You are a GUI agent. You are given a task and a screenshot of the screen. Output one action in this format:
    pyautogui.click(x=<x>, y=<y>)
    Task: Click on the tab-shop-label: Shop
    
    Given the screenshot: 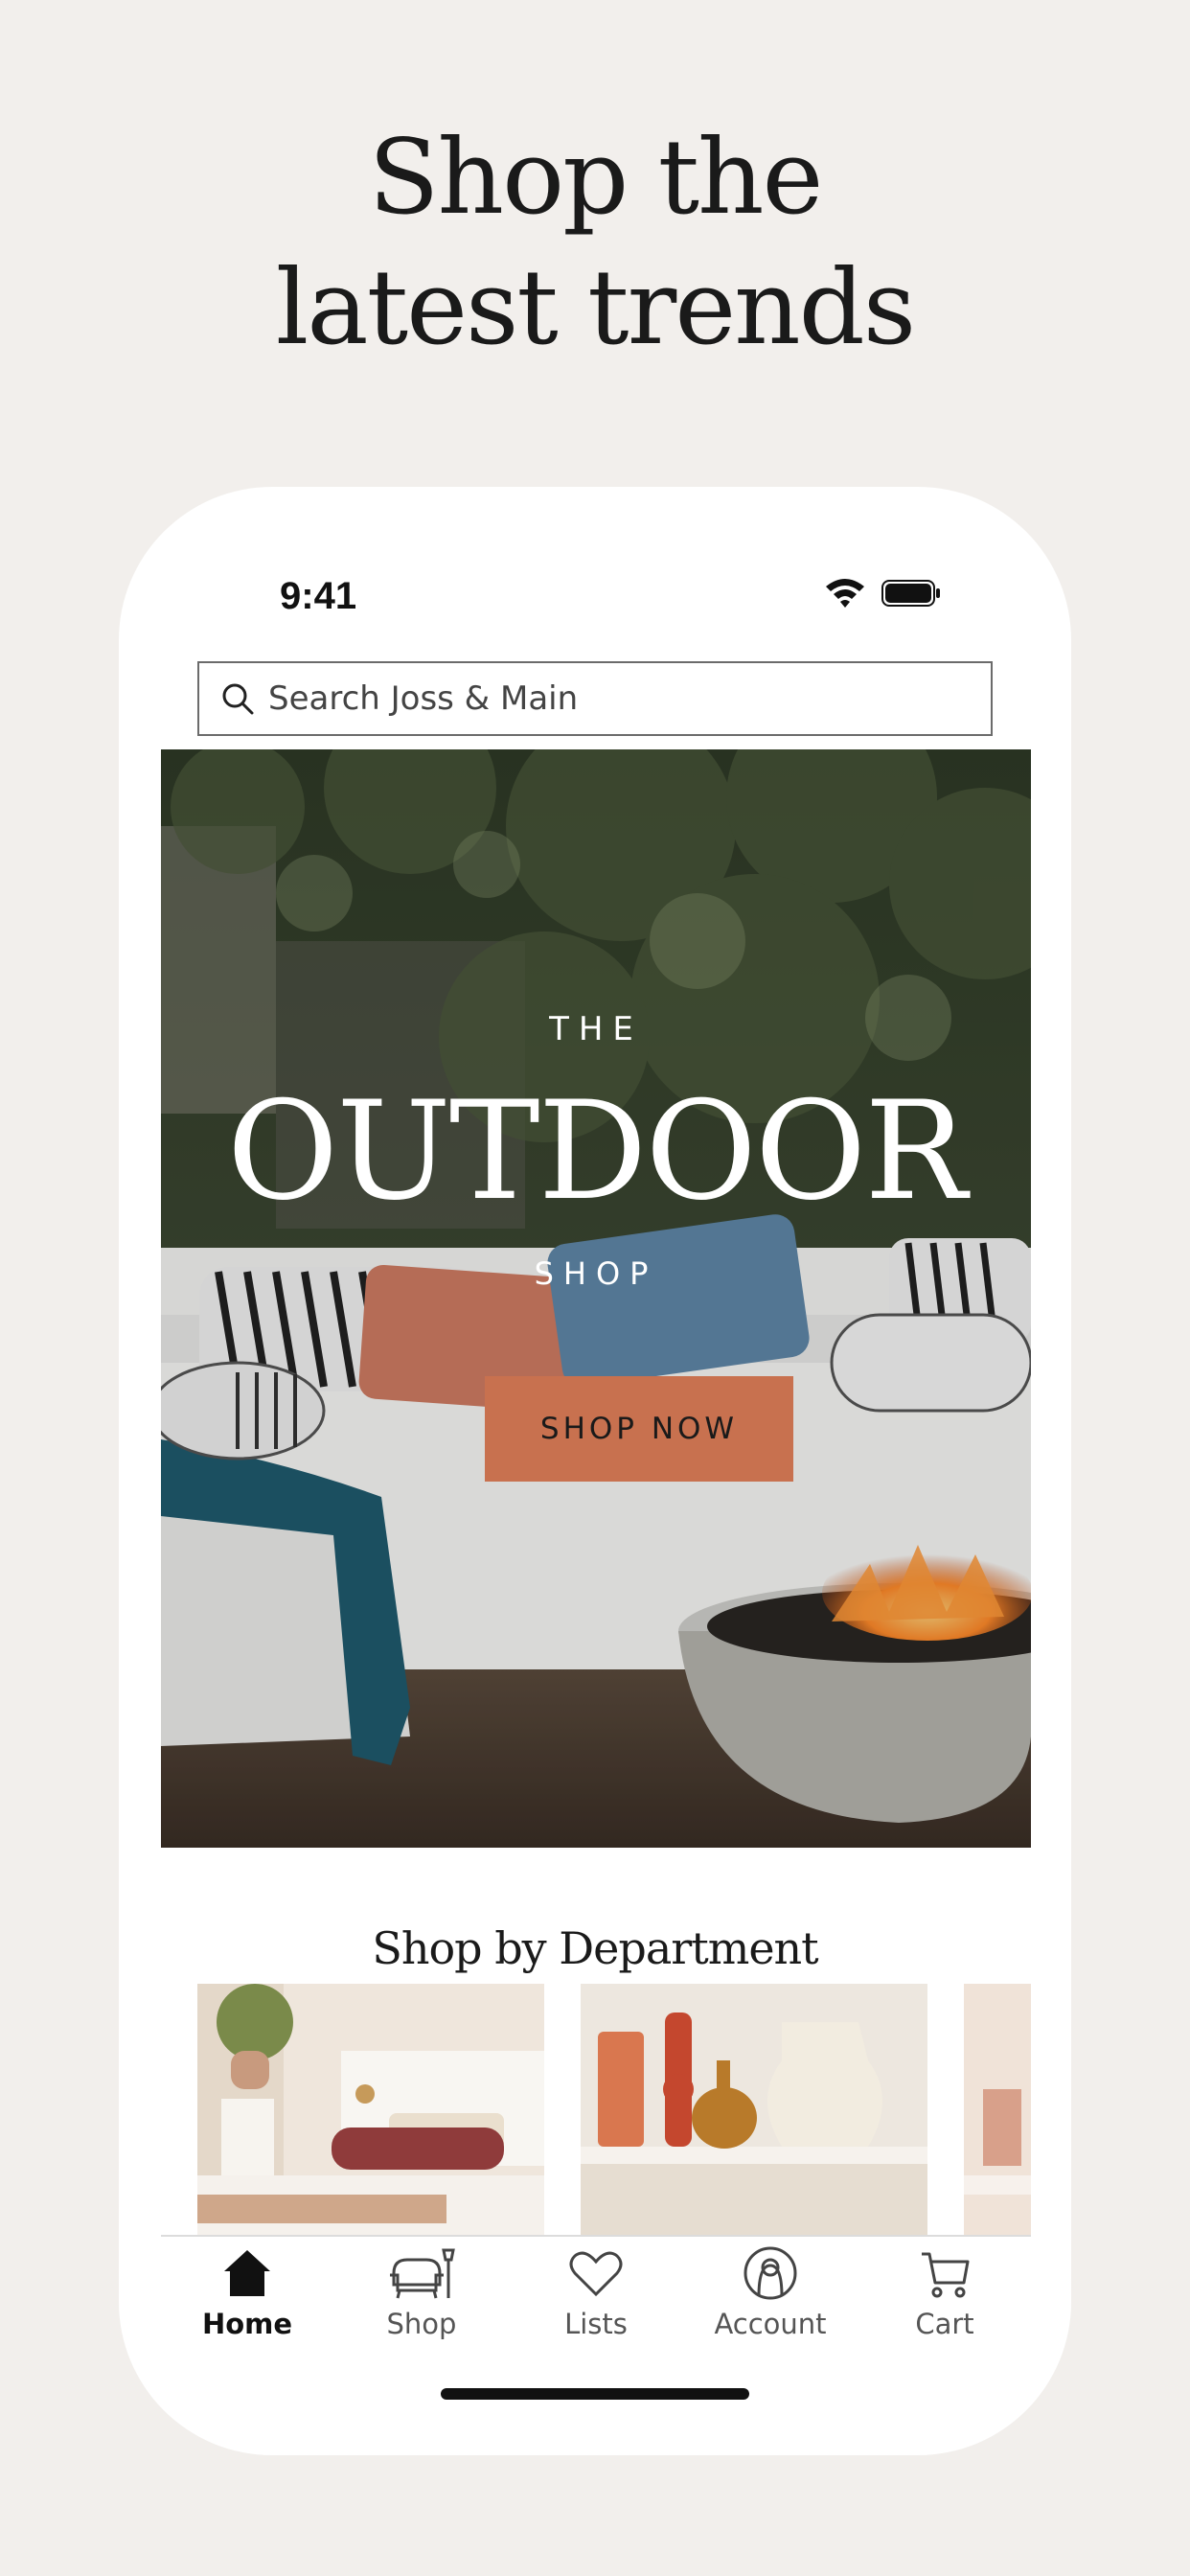 What is the action you would take?
    pyautogui.click(x=421, y=2324)
    